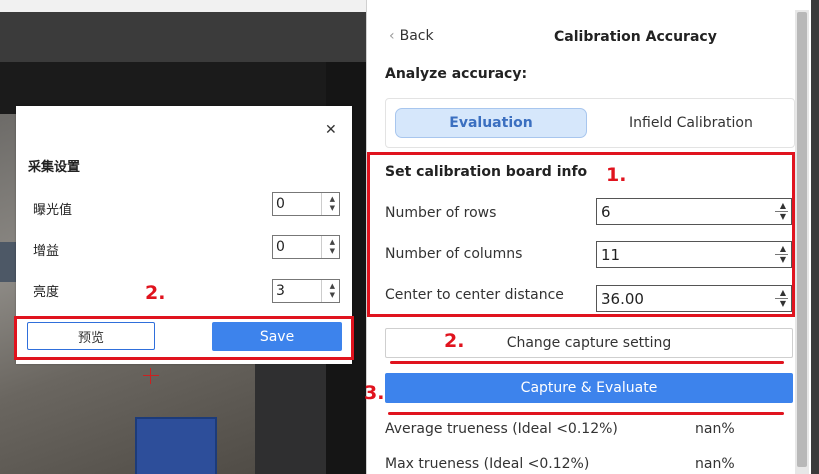 Image resolution: width=819 pixels, height=474 pixels. I want to click on rows-value: 6, so click(606, 212).